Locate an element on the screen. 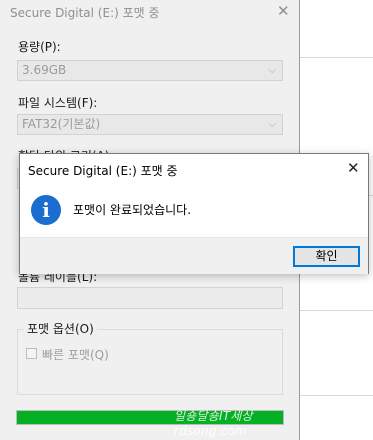 This screenshot has height=440, width=373. format-dialog-title: Secure Digital (E:) 포맷 중 is located at coordinates (85, 13).